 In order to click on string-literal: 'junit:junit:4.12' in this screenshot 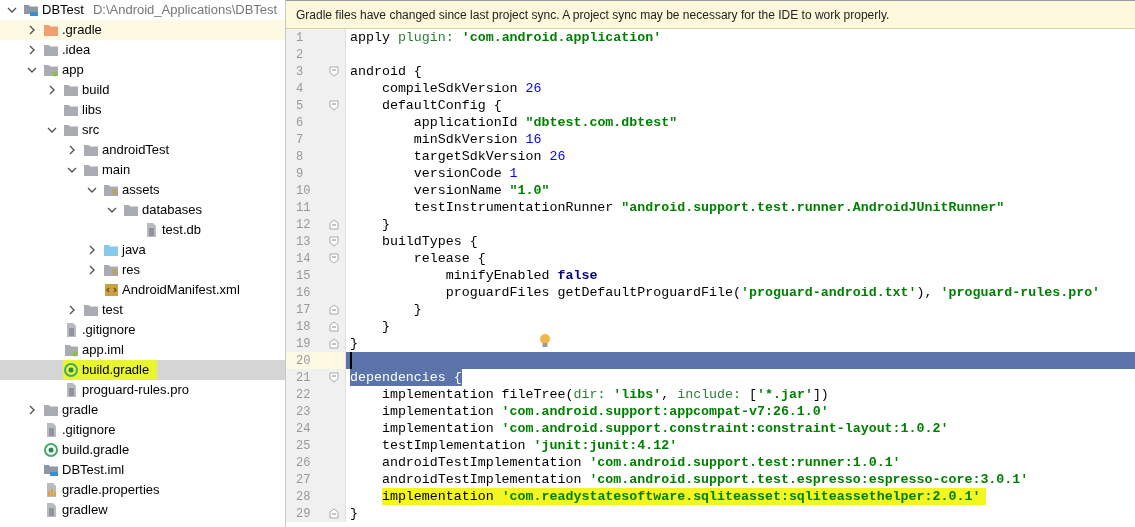, I will do `click(605, 445)`.